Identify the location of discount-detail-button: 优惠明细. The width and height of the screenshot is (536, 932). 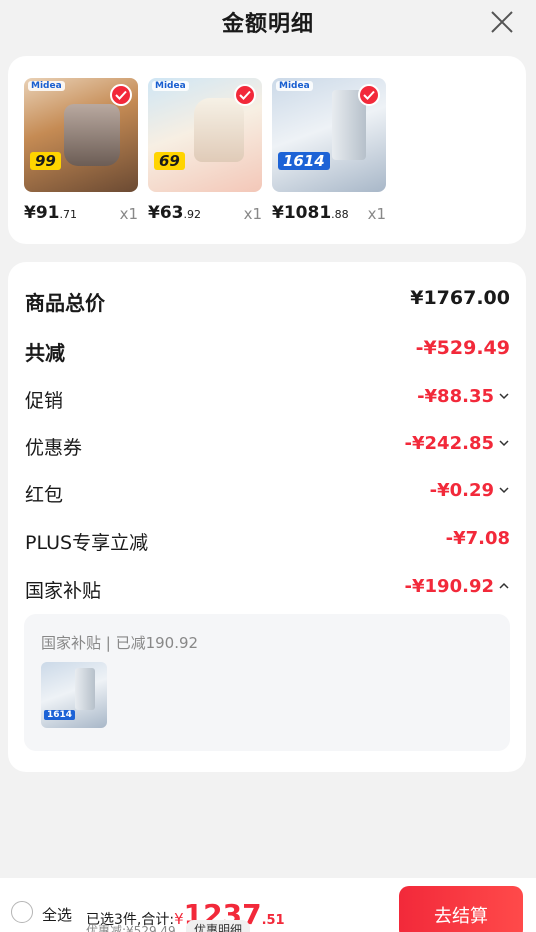
(218, 926).